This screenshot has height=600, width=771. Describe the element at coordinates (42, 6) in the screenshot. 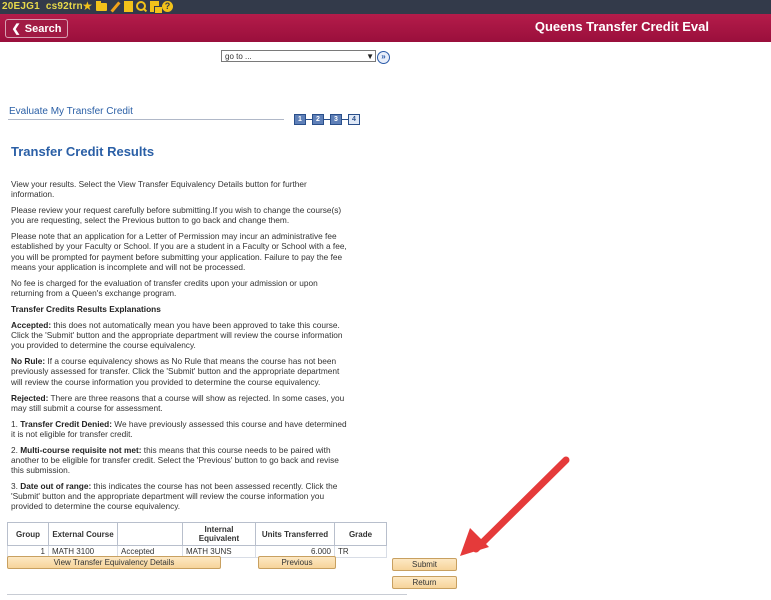

I see `system-id: 20EJG1 cs92trn` at that location.